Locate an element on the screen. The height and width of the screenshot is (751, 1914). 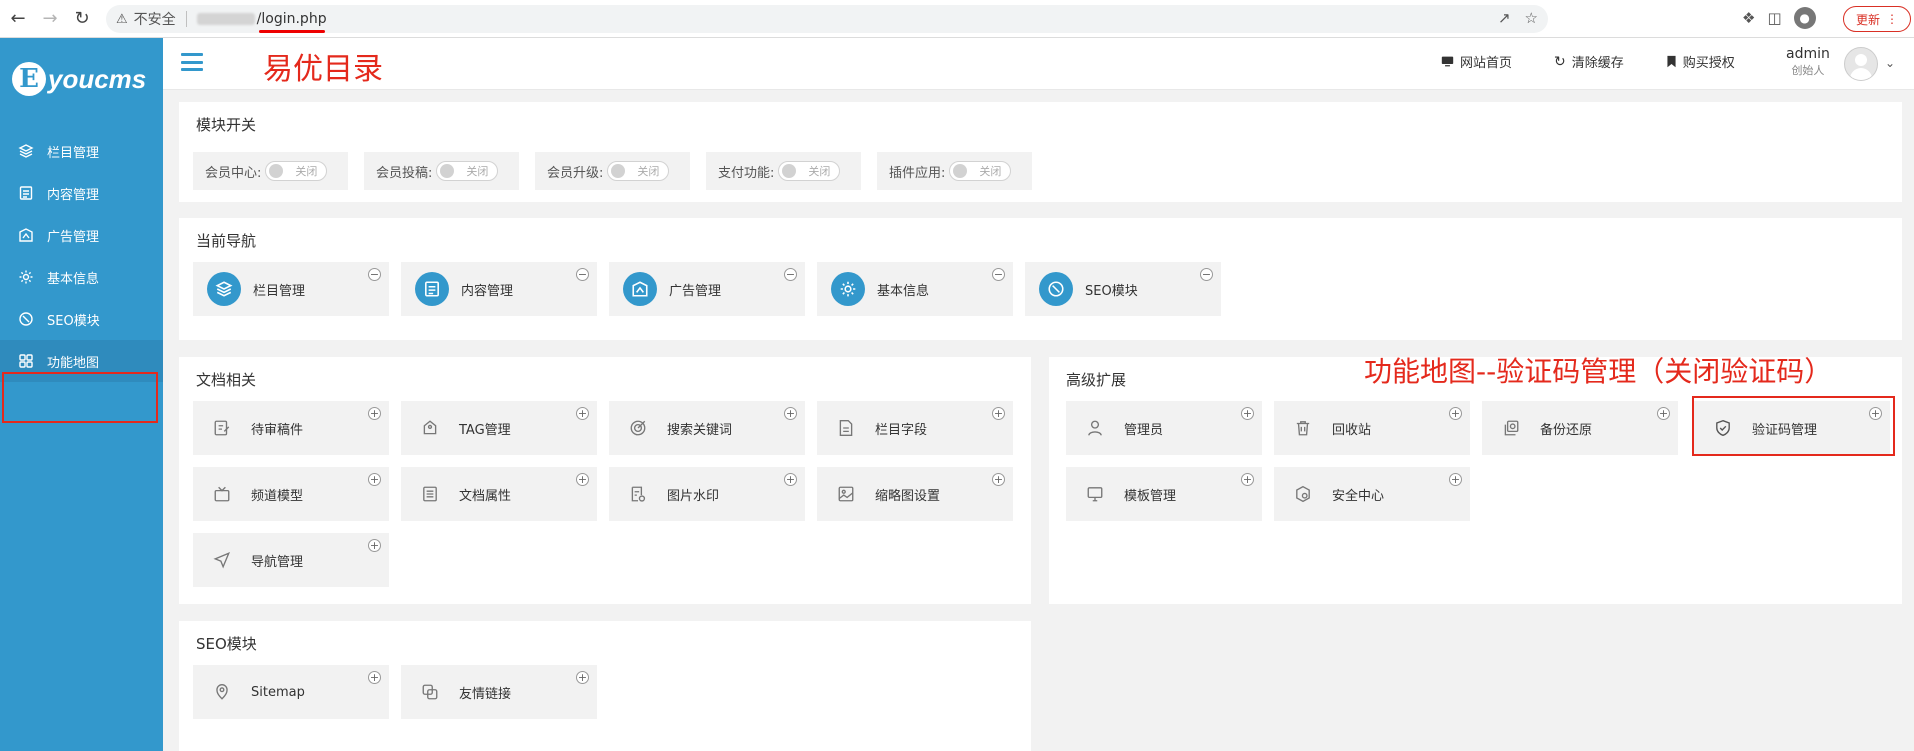
card-admin: 管理员 + is located at coordinates (1164, 428).